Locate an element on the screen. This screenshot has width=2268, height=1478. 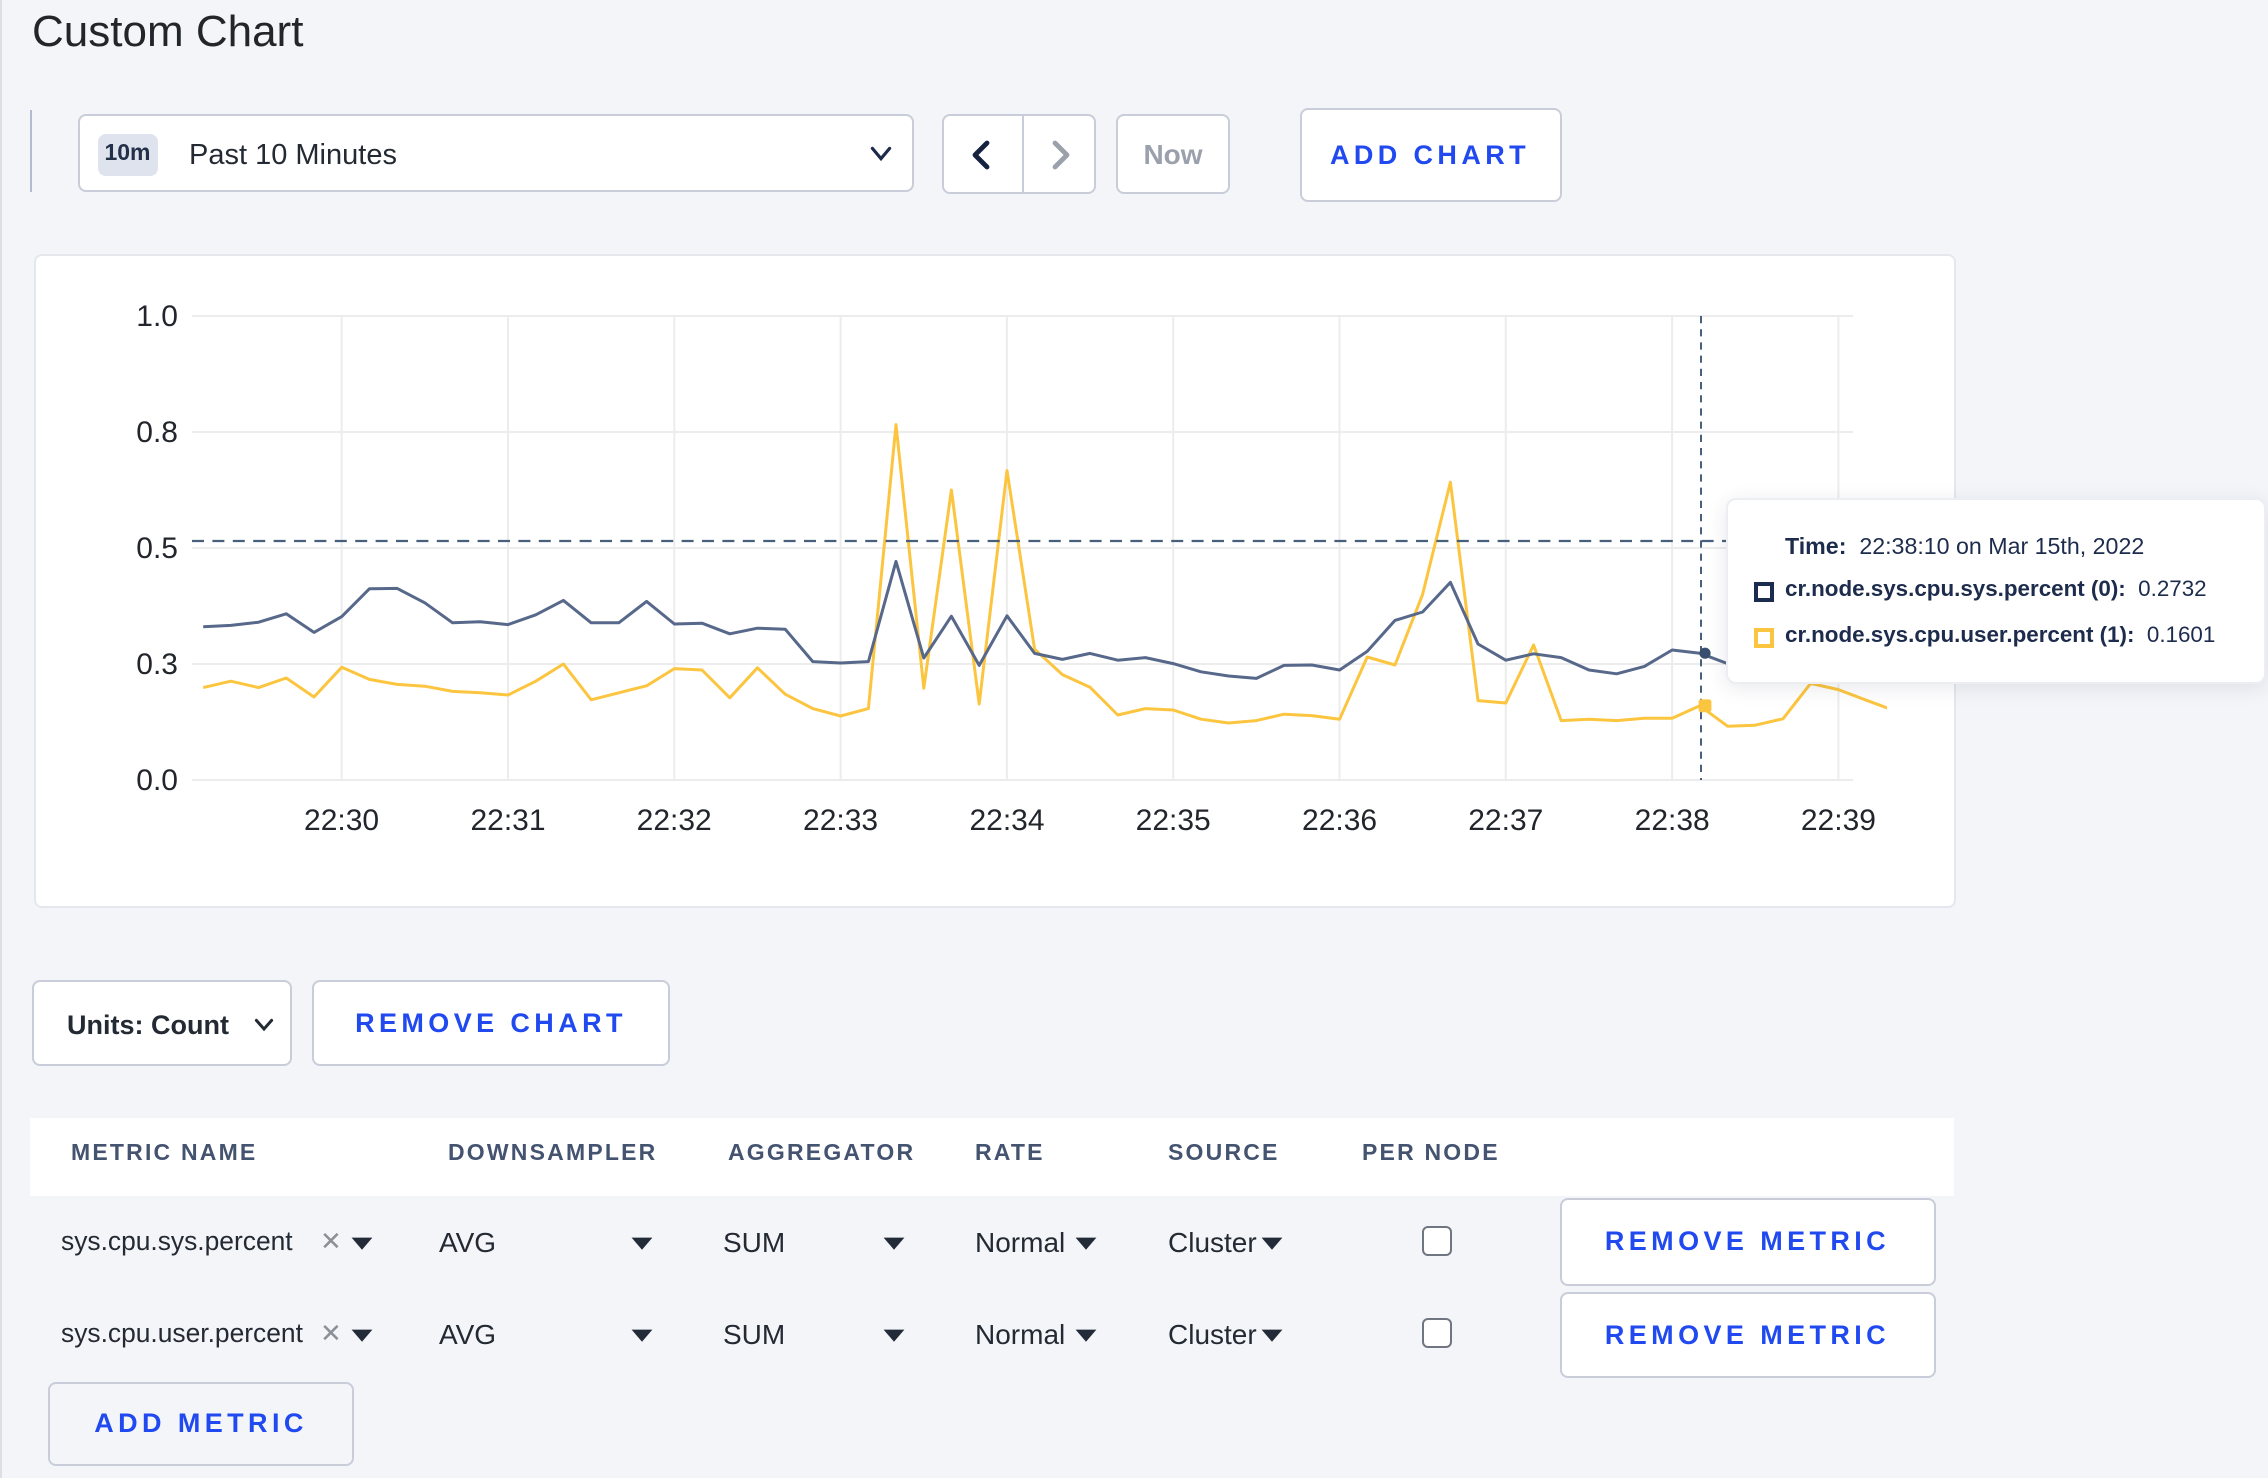
svg-text: 0.8 is located at coordinates (156, 432).